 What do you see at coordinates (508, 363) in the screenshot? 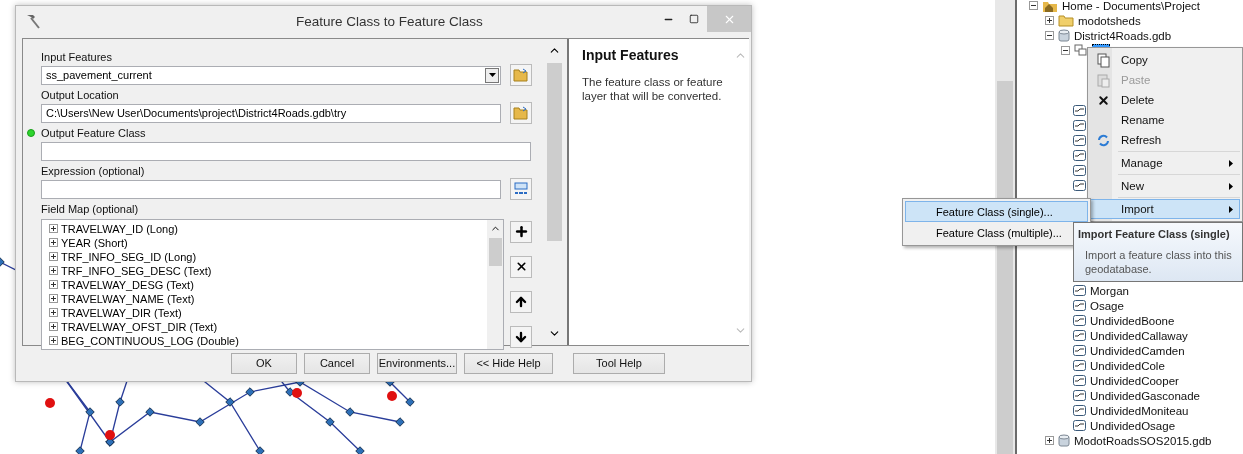
I see `dialog-button: << Hide Help` at bounding box center [508, 363].